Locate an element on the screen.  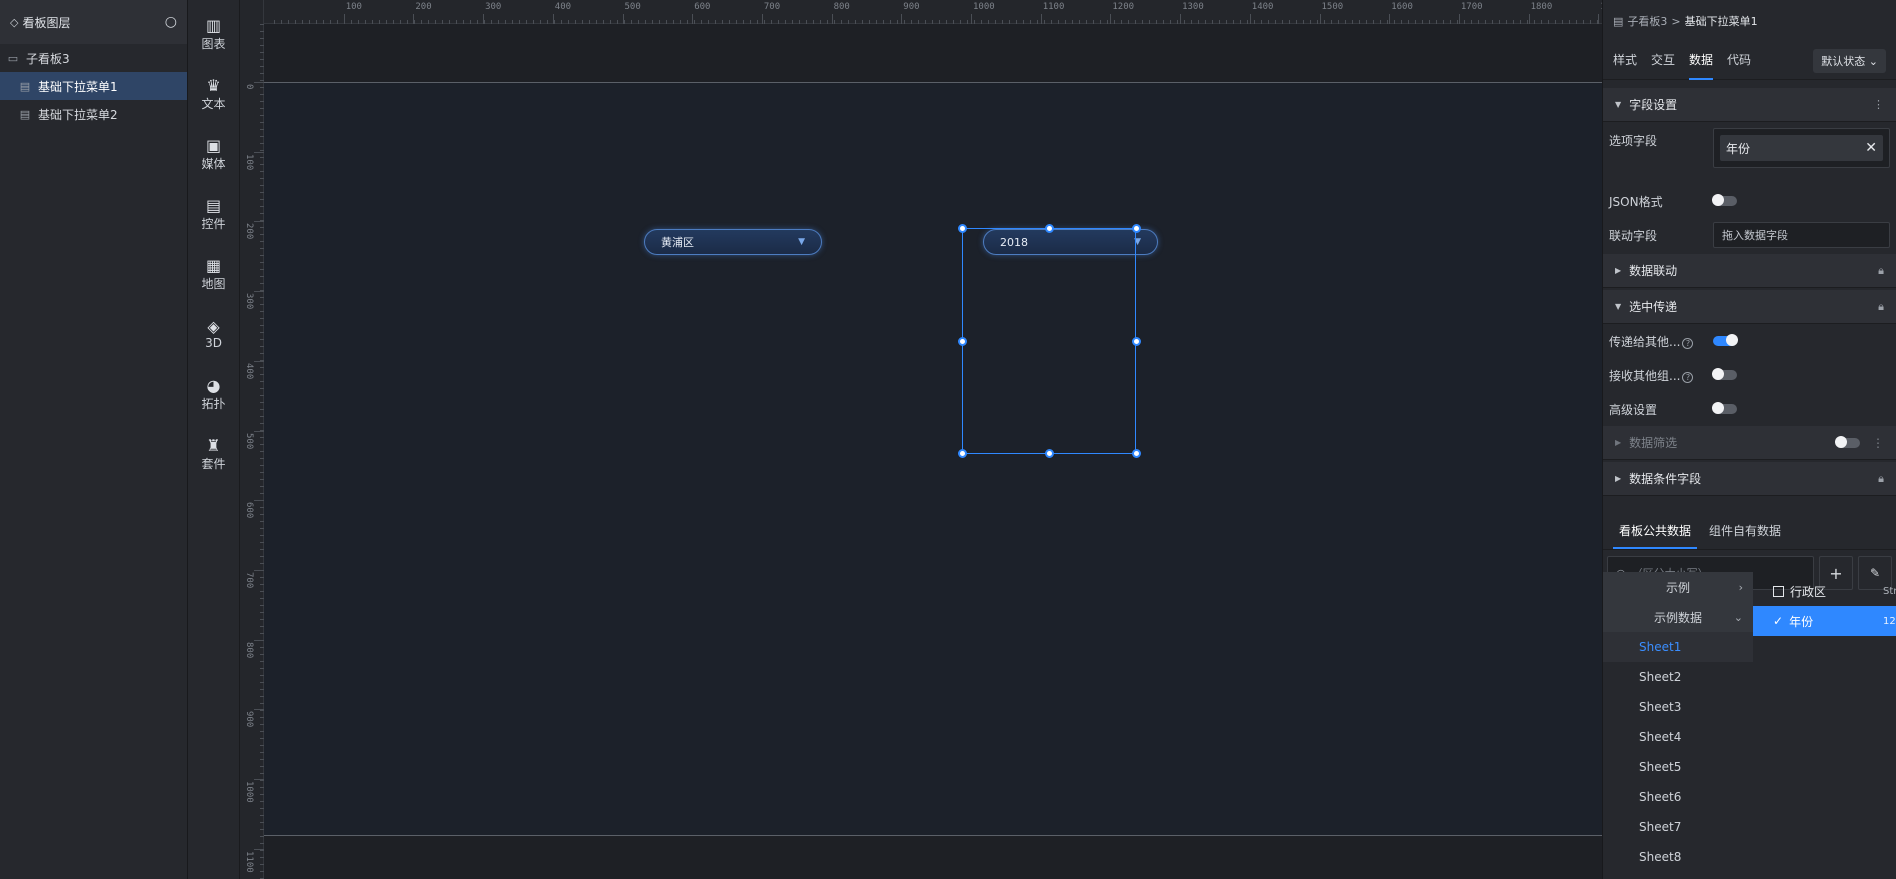
resize-handle-b is located at coordinates (1049, 453).